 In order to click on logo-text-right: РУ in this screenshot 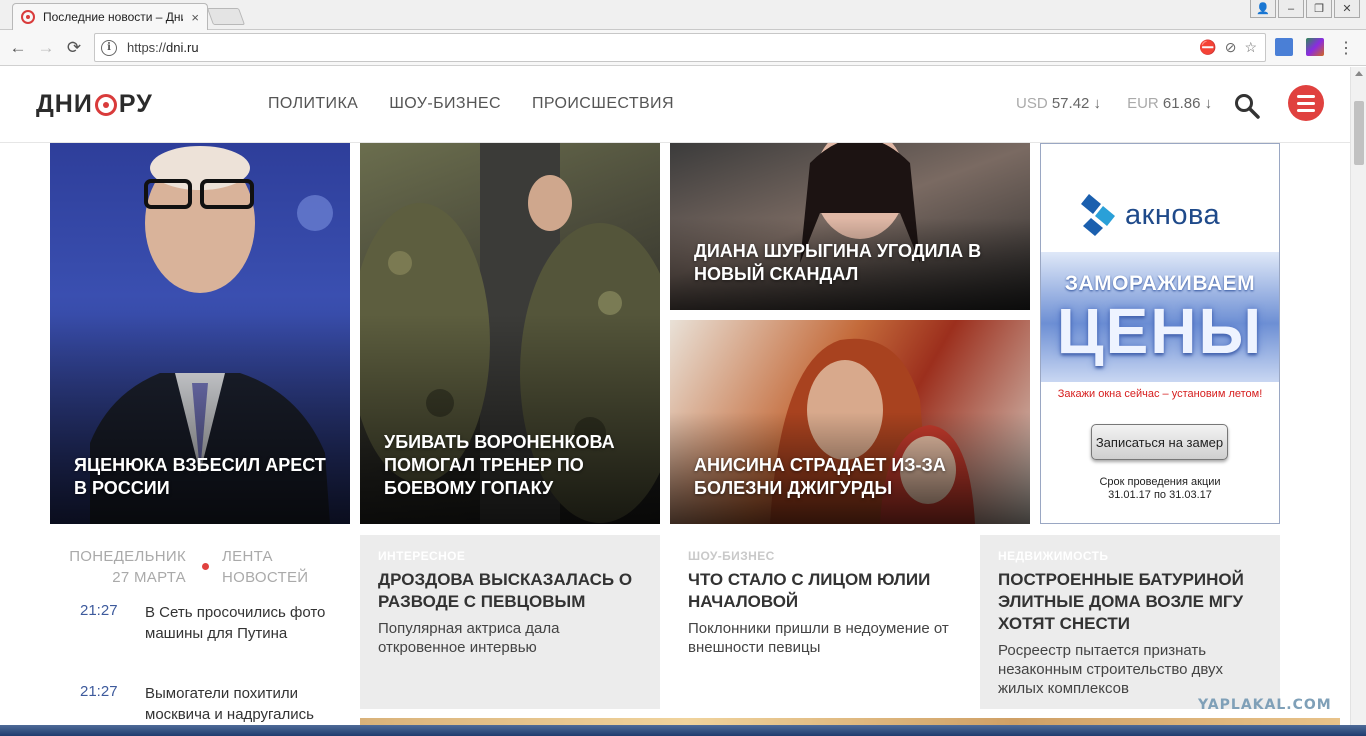, I will do `click(135, 104)`.